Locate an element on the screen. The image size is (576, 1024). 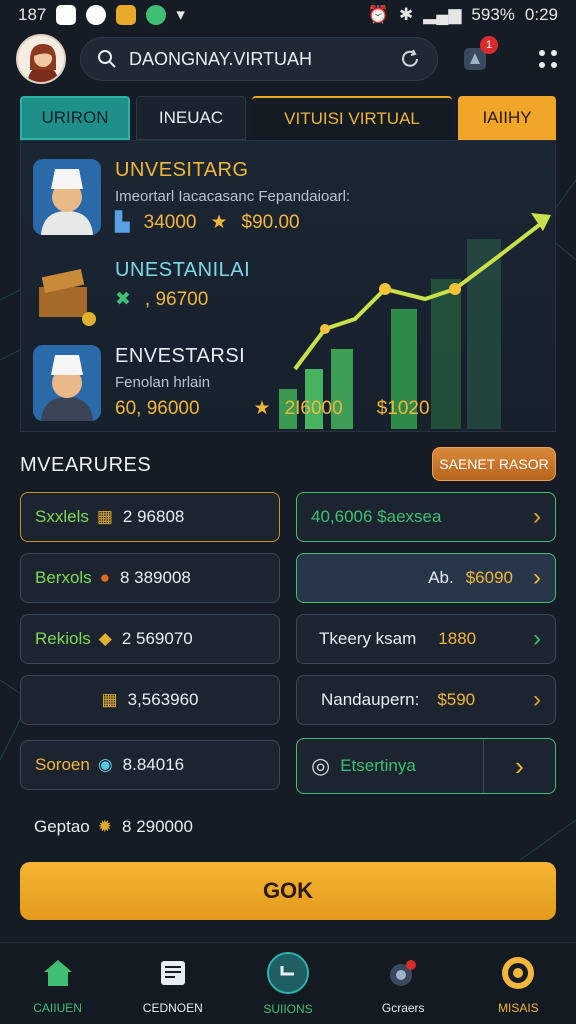
nav-item-home: CAIIUEN is located at coordinates (57, 983).